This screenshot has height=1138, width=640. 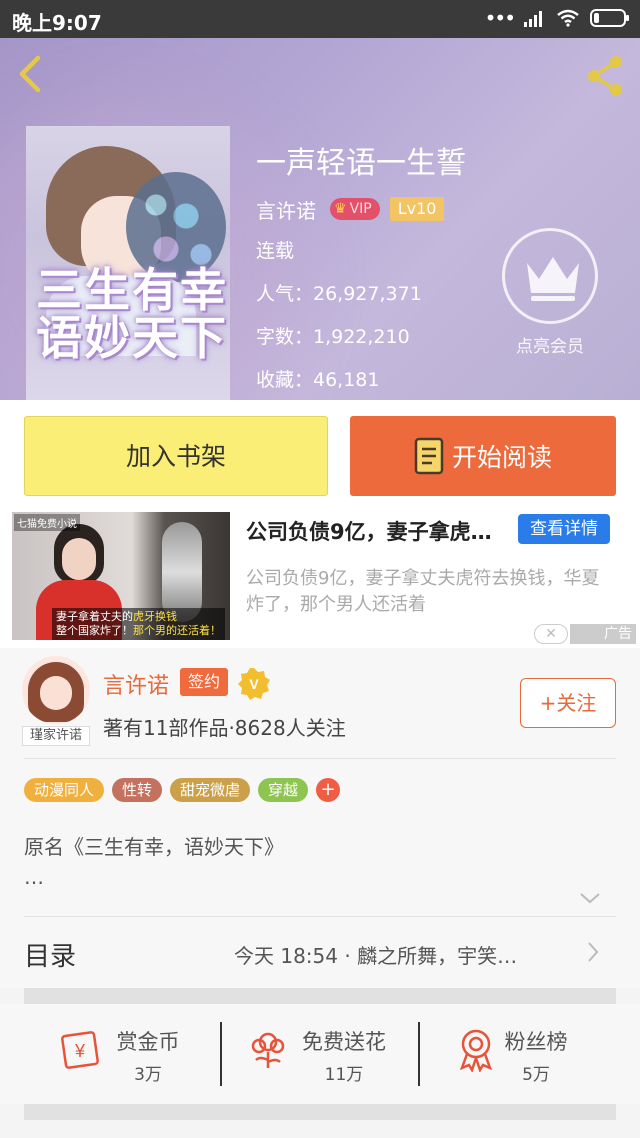 What do you see at coordinates (154, 847) in the screenshot?
I see `description-line: 原名《三生有幸，语妙天下》` at bounding box center [154, 847].